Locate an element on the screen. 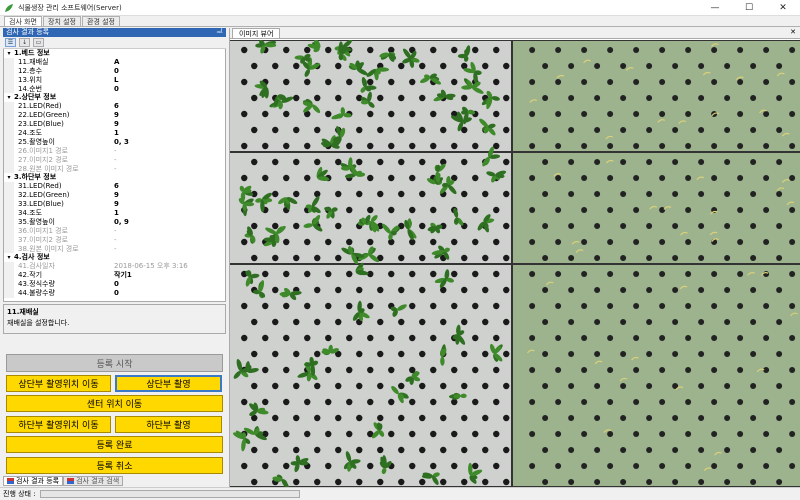 The width and height of the screenshot is (800, 500). categorized-icon: ☰ is located at coordinates (10, 42).